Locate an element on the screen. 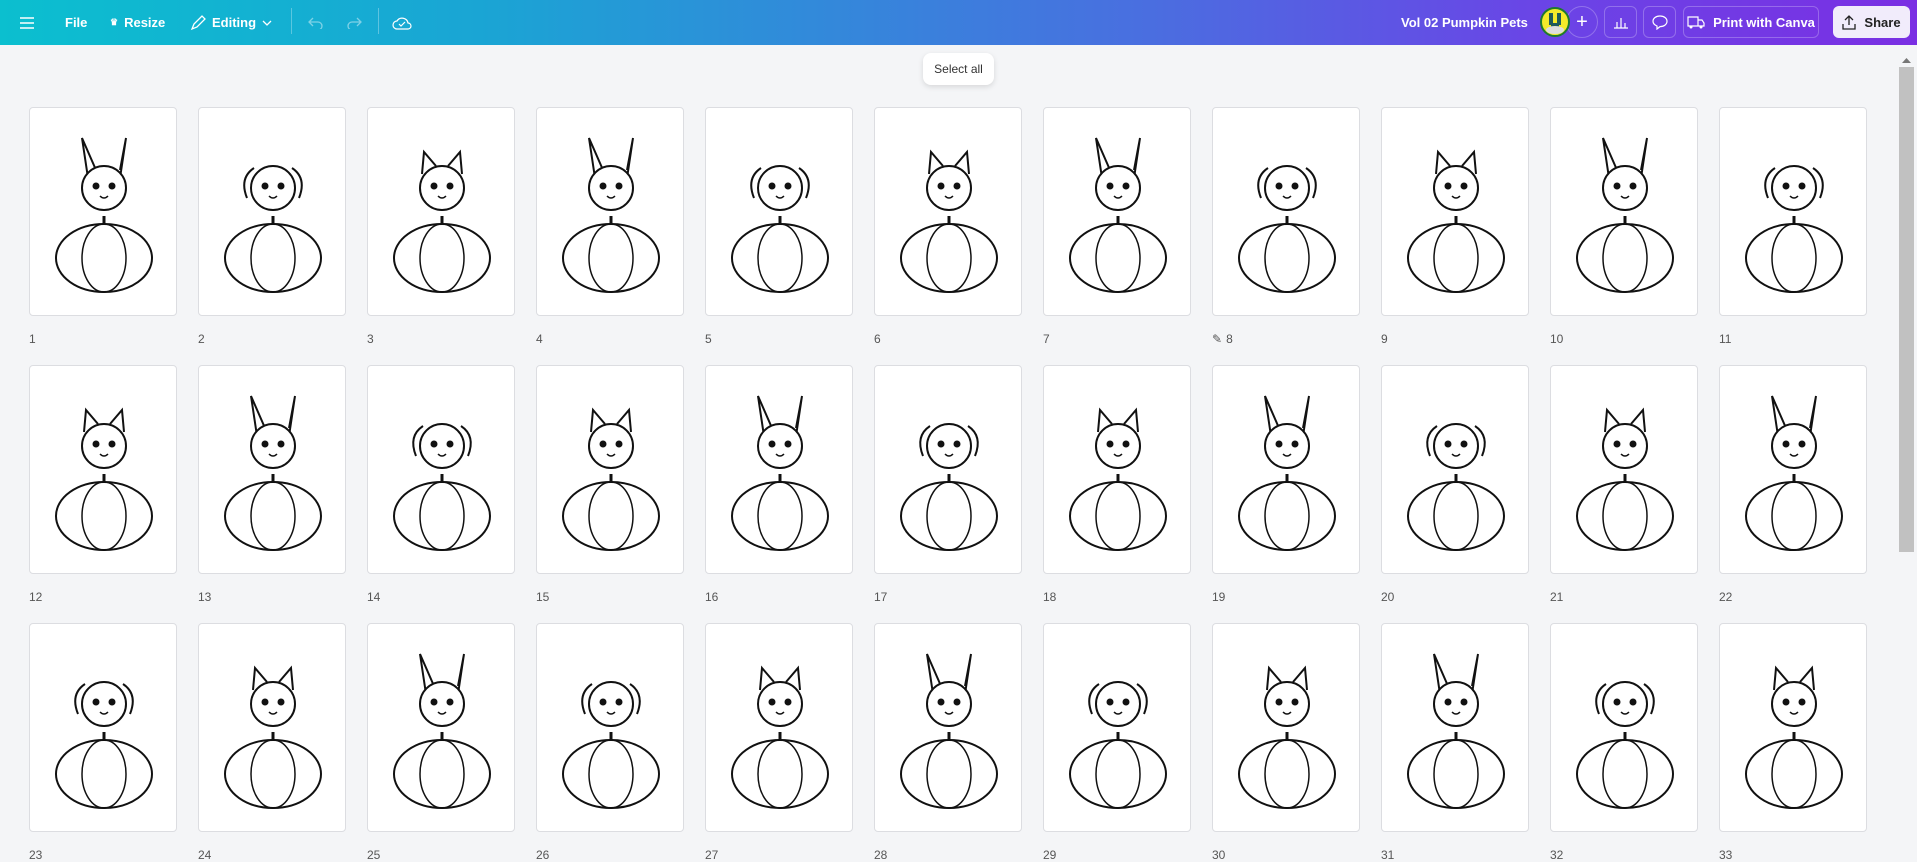 The image size is (1917, 862). page-number-label: 30 is located at coordinates (1219, 855).